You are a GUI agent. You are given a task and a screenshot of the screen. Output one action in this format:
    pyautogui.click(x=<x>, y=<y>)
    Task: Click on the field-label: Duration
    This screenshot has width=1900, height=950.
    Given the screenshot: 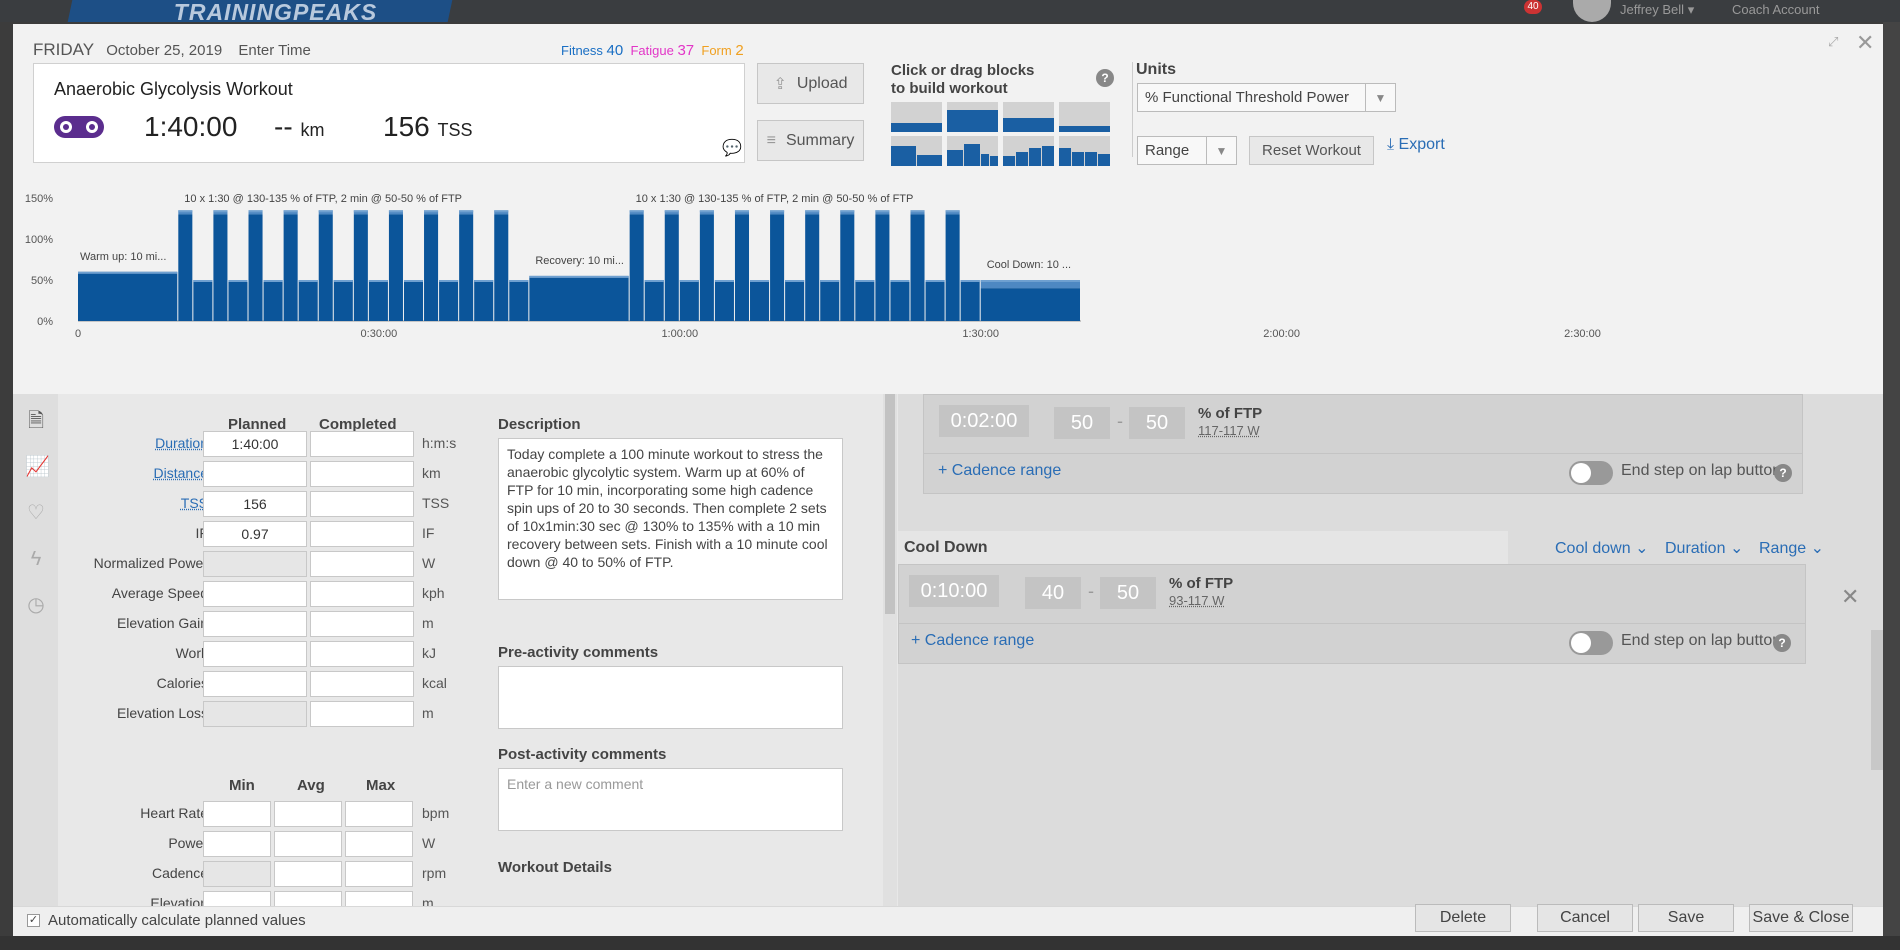 What is the action you would take?
    pyautogui.click(x=133, y=443)
    